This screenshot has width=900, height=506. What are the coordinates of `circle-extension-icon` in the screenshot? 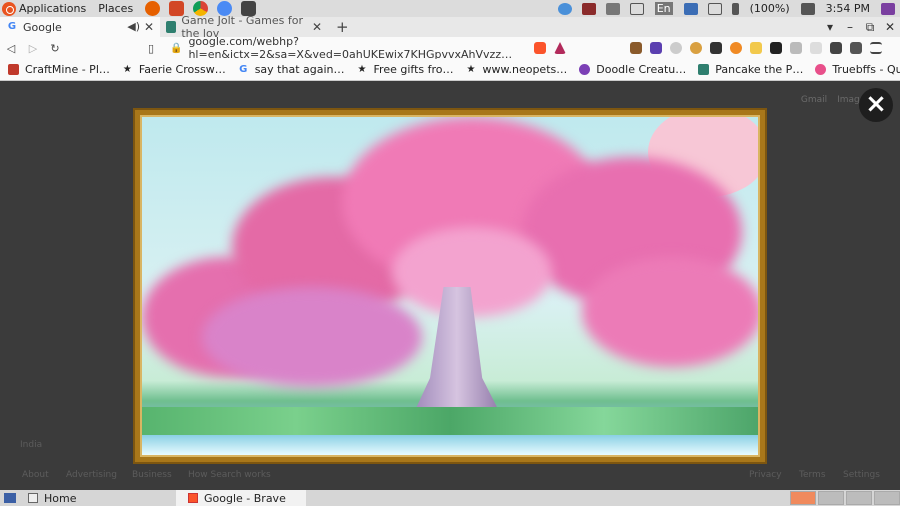 It's located at (676, 48).